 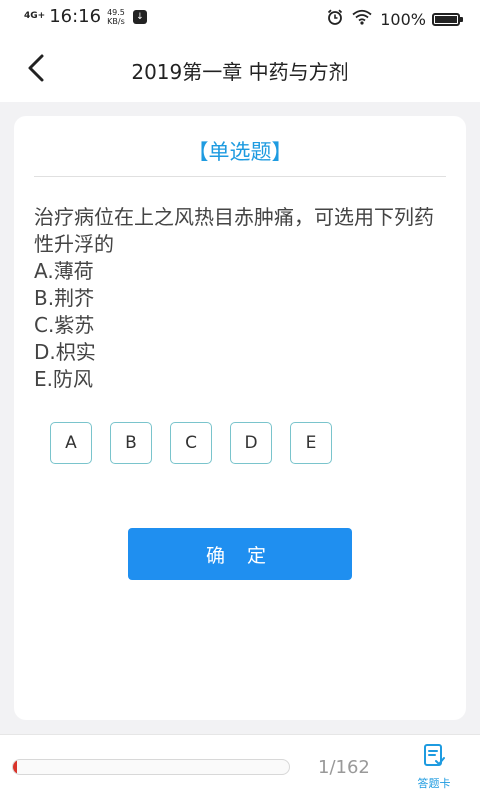 What do you see at coordinates (131, 443) in the screenshot?
I see `answer-button-b: B` at bounding box center [131, 443].